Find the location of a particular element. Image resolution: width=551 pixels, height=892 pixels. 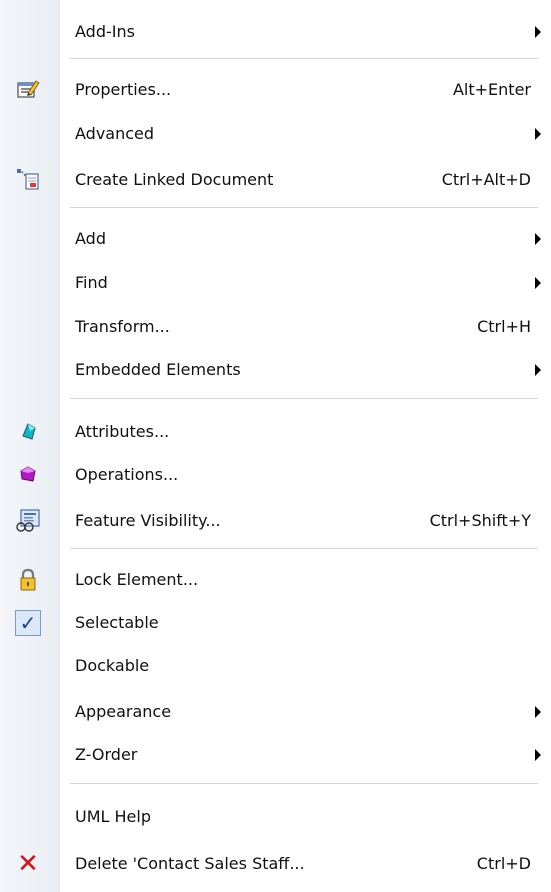

menu-item-label: UML Help is located at coordinates (113, 816).